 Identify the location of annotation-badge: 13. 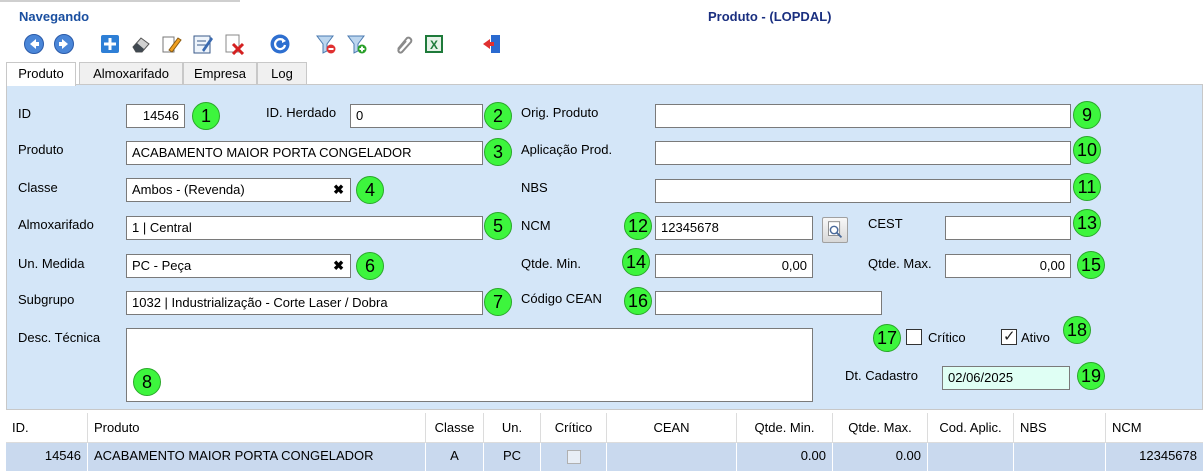
(1087, 223).